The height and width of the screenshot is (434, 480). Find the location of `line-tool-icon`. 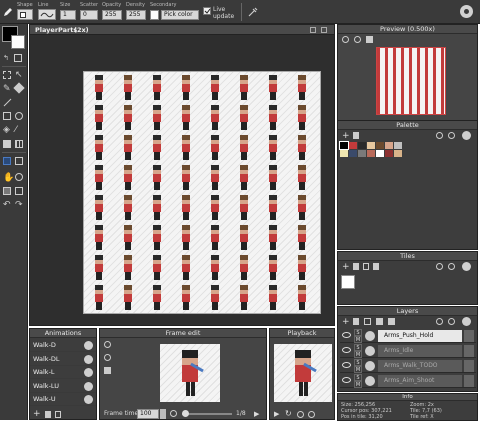

line-tool-icon is located at coordinates (7, 102).